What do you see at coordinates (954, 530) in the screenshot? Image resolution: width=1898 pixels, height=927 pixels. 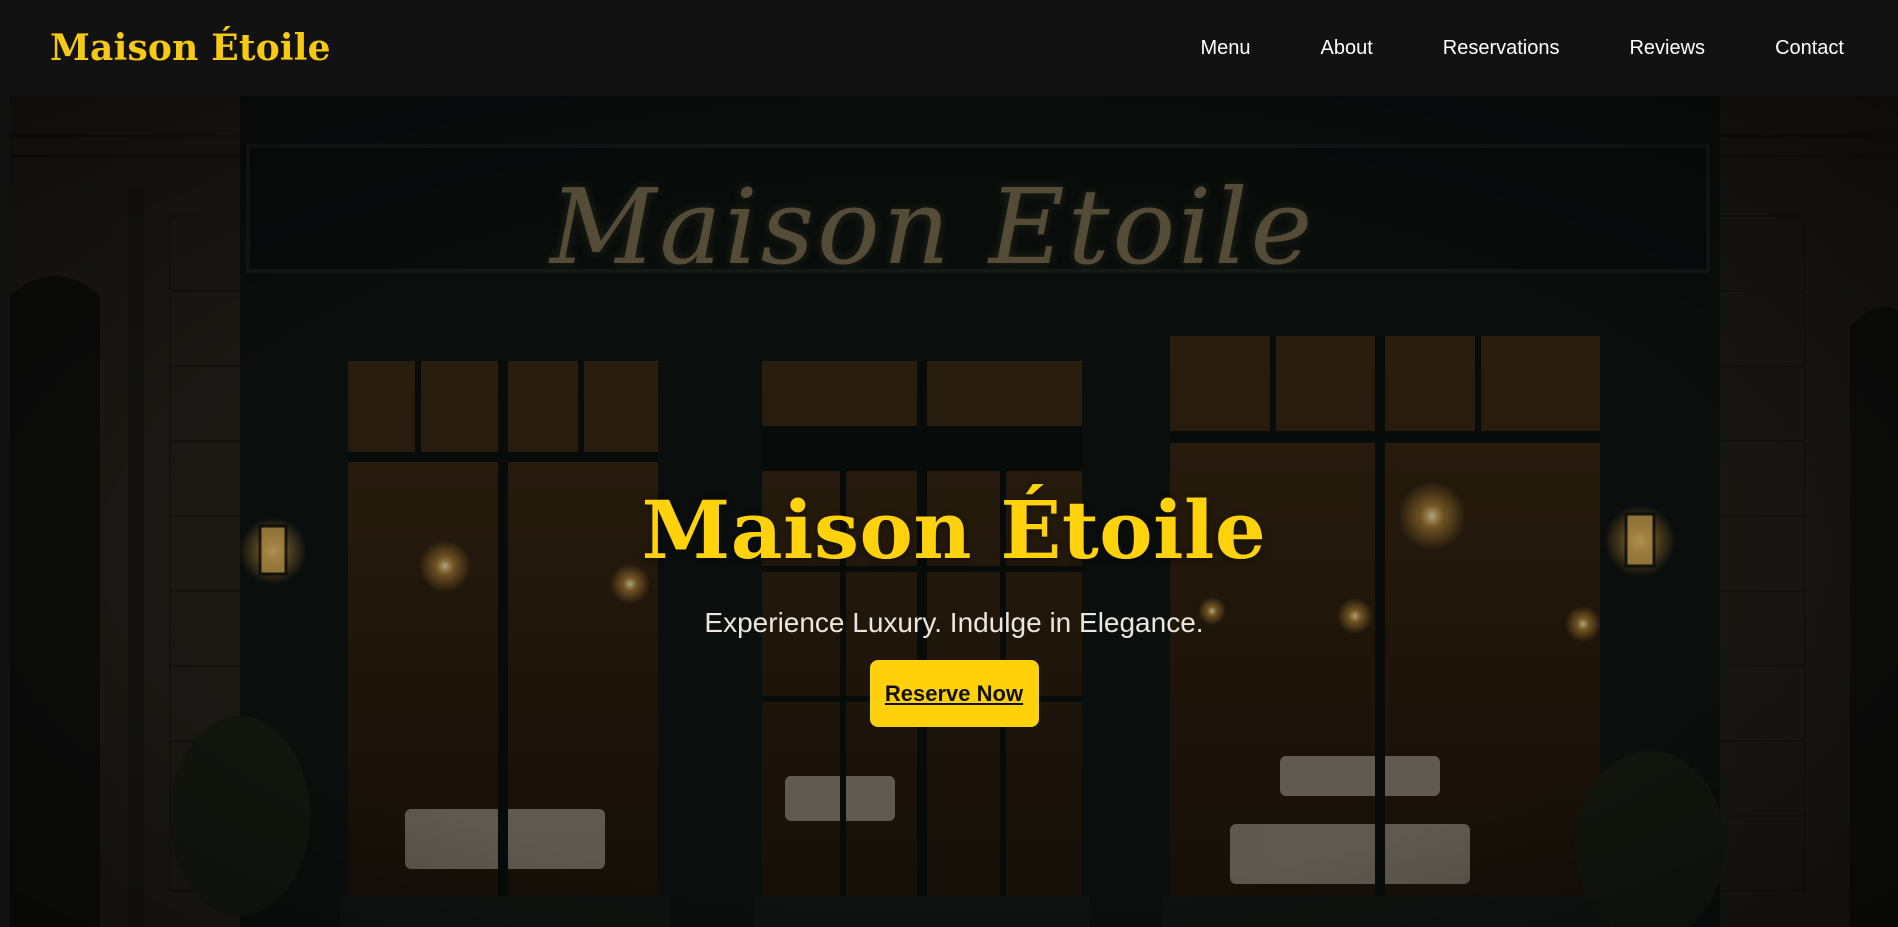 I see `hero-title: Maison Étoile` at bounding box center [954, 530].